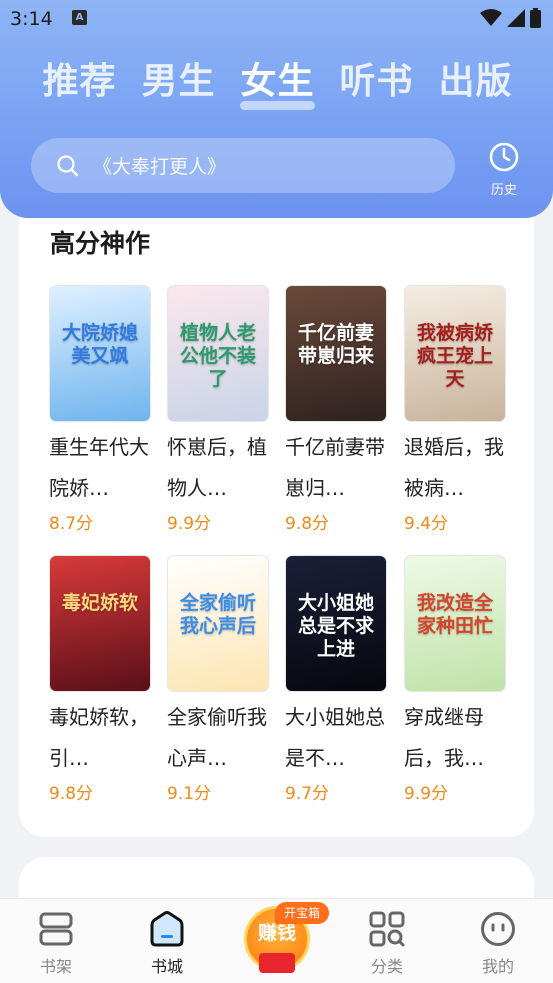 This screenshot has height=983, width=553. I want to click on tab-label: 出版, so click(475, 81).